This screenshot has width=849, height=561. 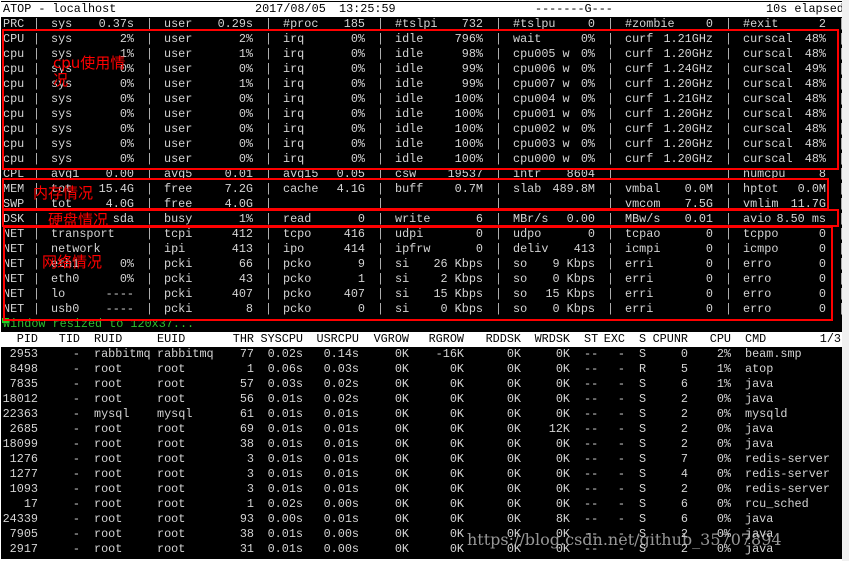 What do you see at coordinates (684, 474) in the screenshot?
I see `cell-cpunr: 4` at bounding box center [684, 474].